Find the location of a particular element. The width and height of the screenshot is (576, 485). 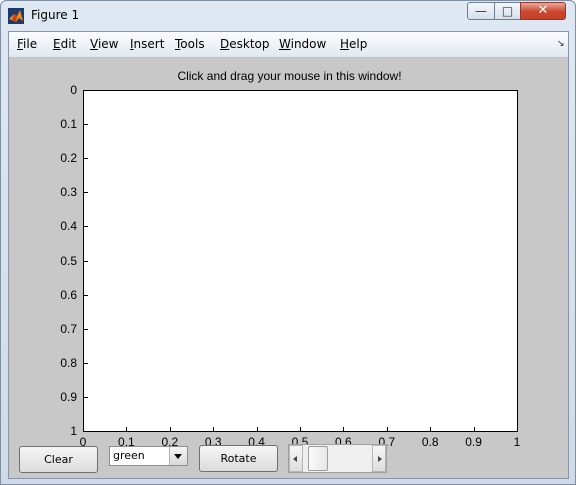

y-tick-label: 0.7 is located at coordinates (68, 328).